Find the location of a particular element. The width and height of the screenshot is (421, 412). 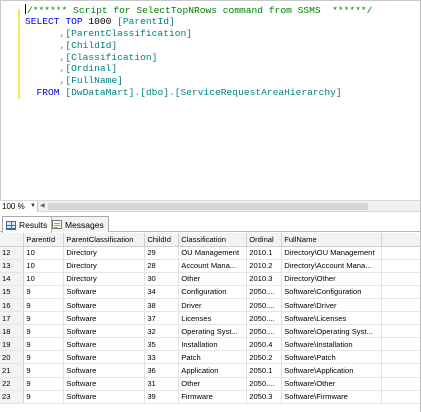

table-cell: Directory\Other is located at coordinates (332, 279).